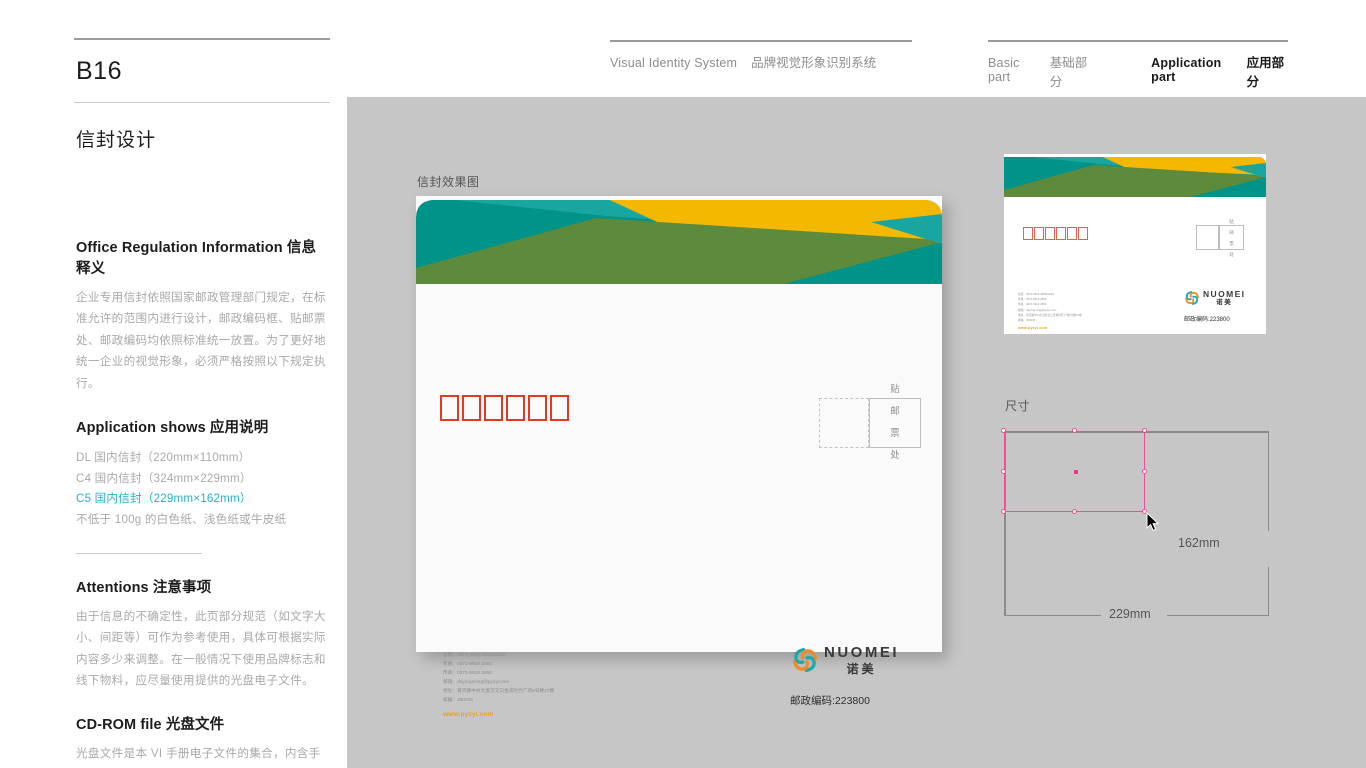 Image resolution: width=1366 pixels, height=768 pixels. I want to click on dimension-diagram: 162mm 229mm, so click(1135, 520).